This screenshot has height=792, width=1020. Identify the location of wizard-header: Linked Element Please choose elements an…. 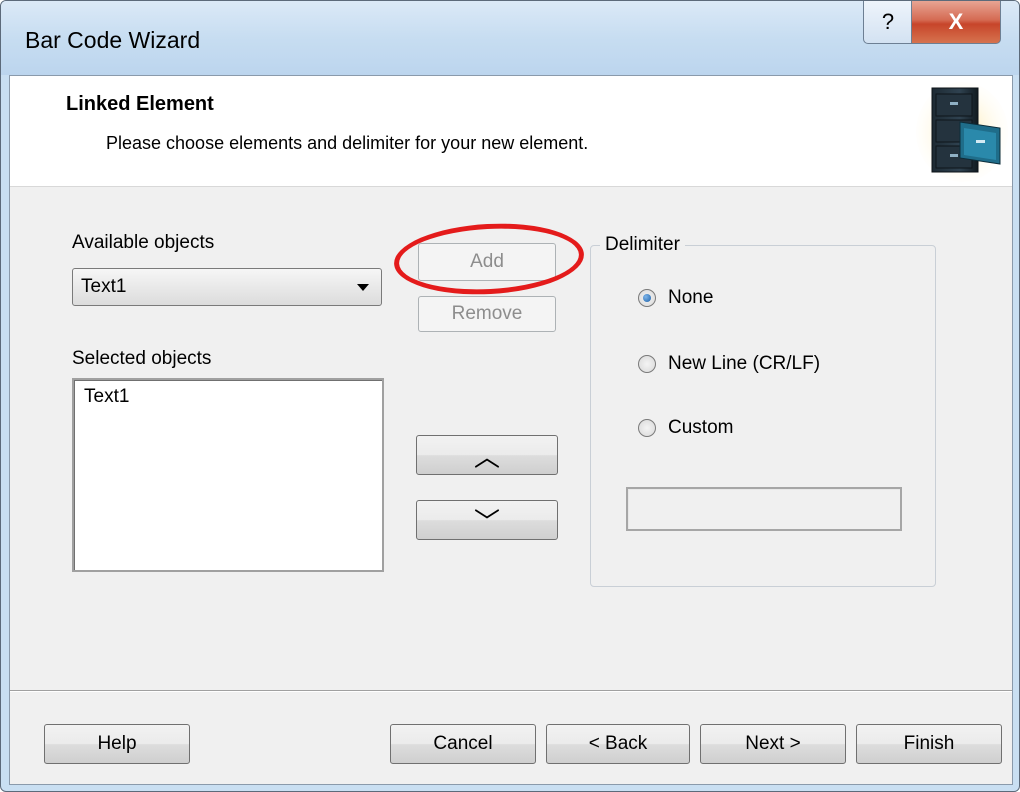
(511, 131).